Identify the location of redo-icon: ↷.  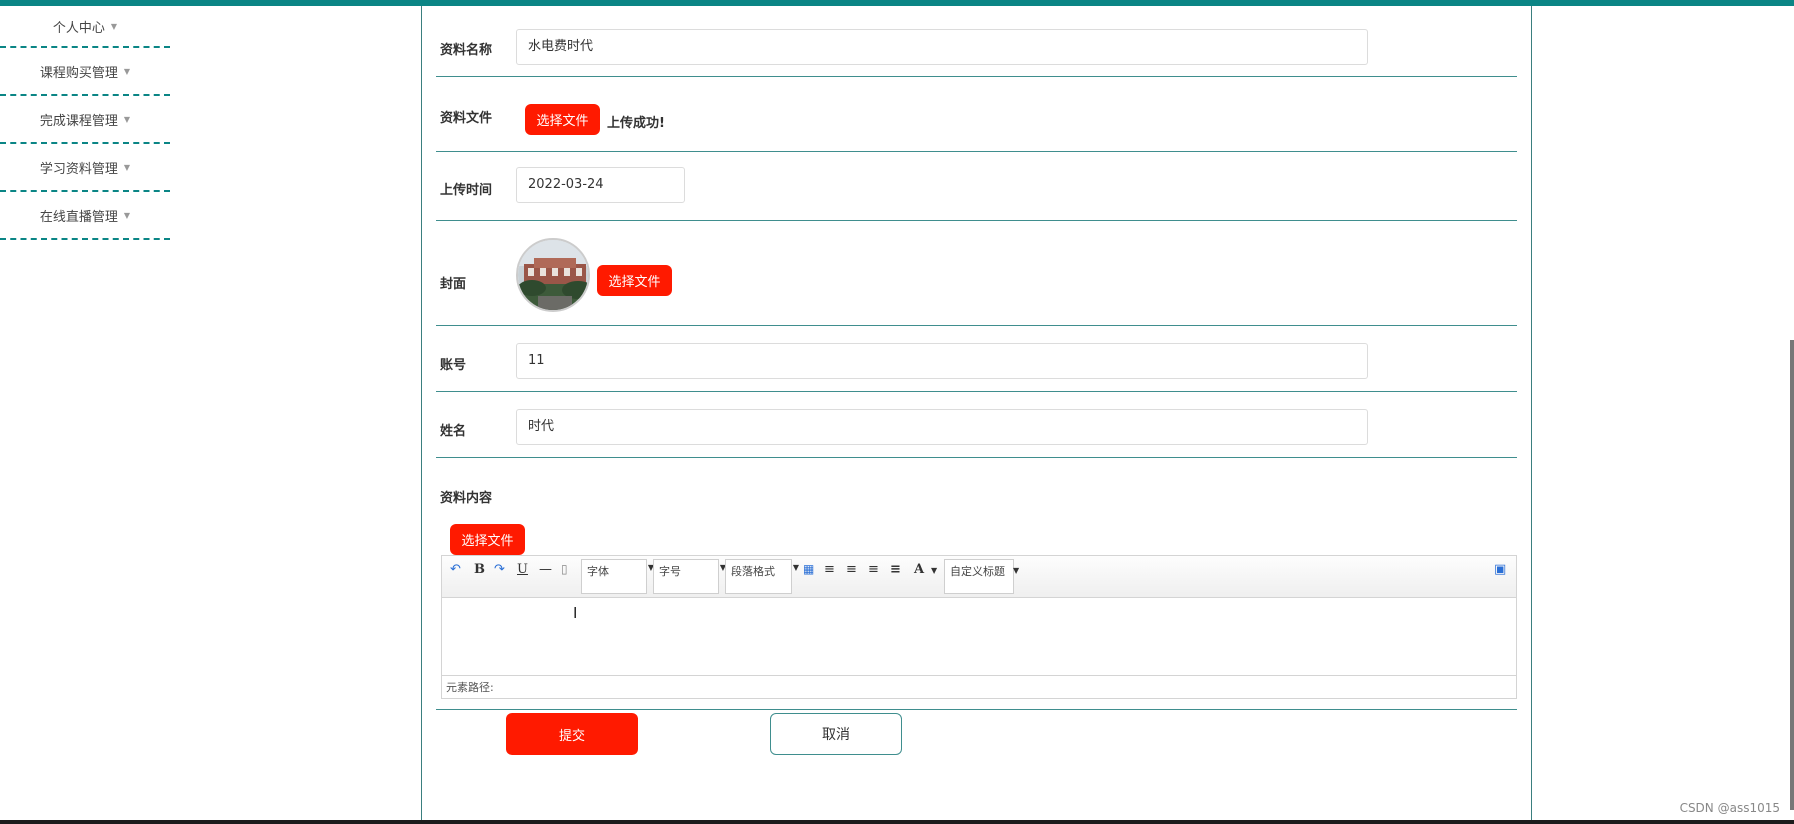
(499, 569).